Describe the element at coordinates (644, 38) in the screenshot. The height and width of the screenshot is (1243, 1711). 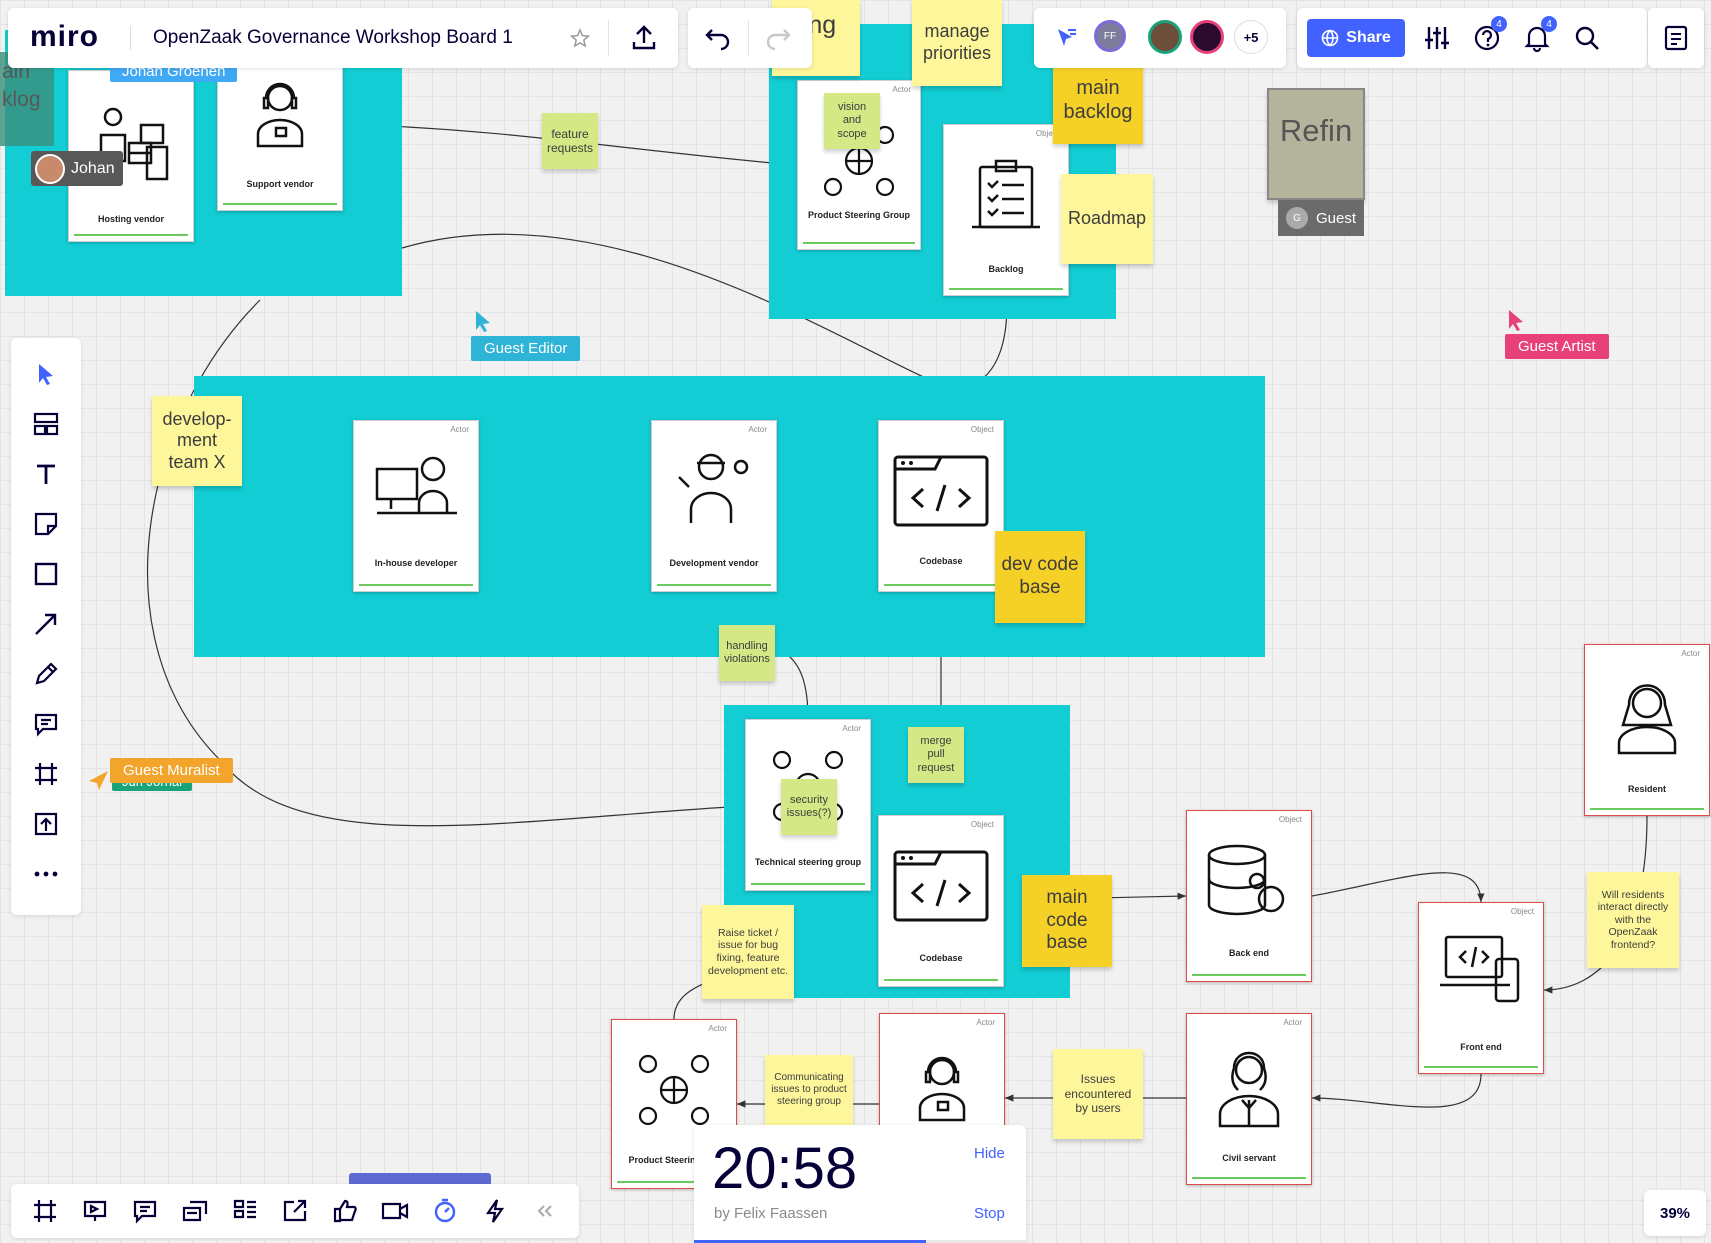
I see `upload-icon` at that location.